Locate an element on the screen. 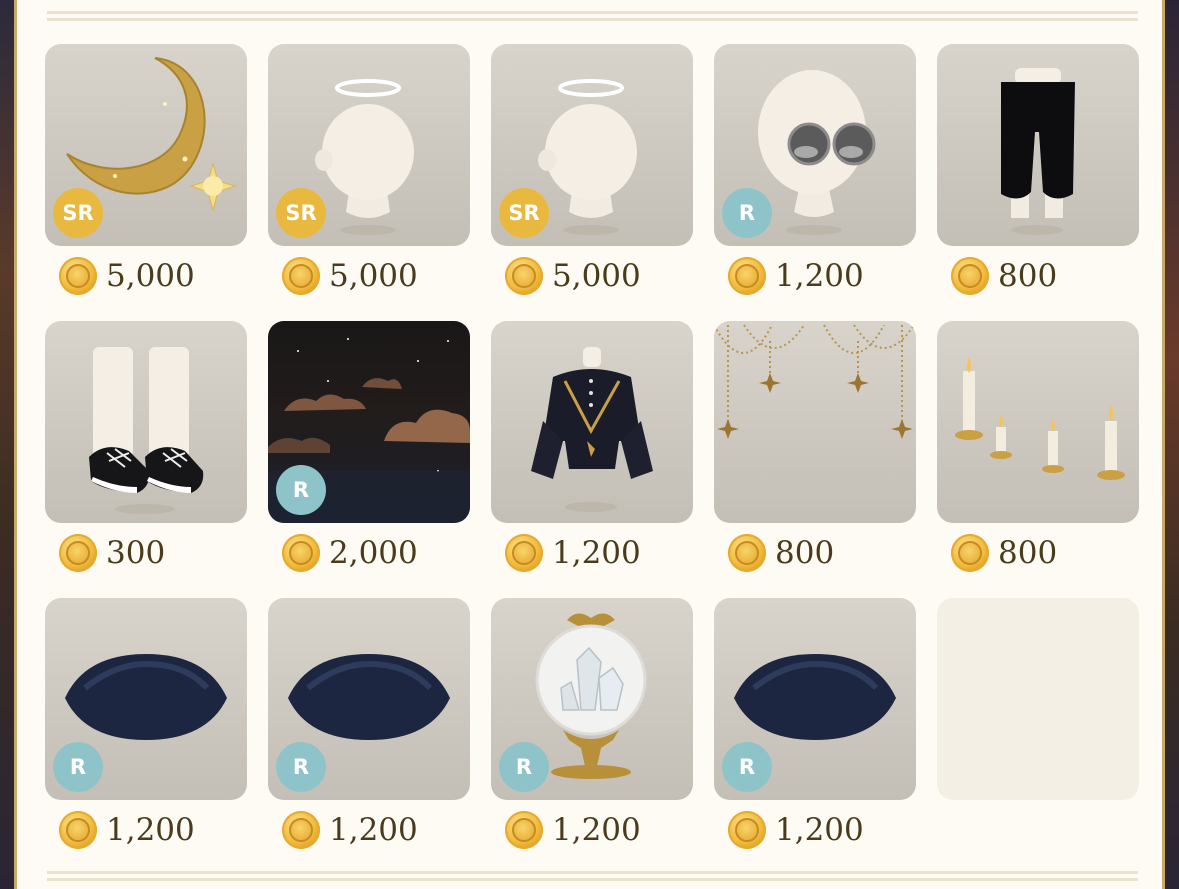  top-divider is located at coordinates (592, 16).